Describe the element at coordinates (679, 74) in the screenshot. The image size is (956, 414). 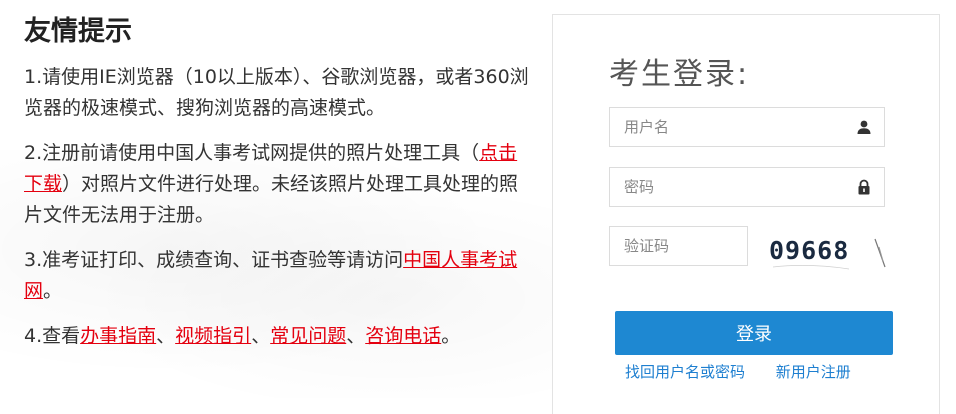
I see `login-title: 考生登录:` at that location.